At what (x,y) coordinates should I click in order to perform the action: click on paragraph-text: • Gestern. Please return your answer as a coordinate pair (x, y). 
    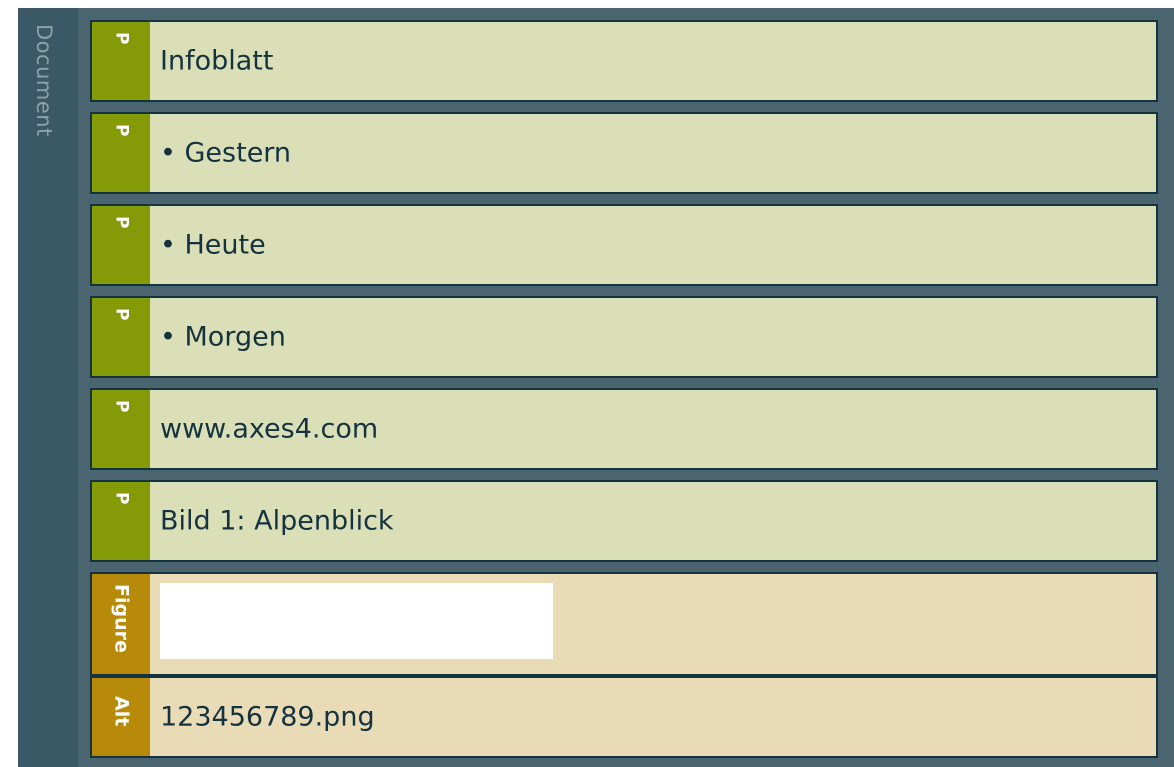
    Looking at the image, I should click on (226, 153).